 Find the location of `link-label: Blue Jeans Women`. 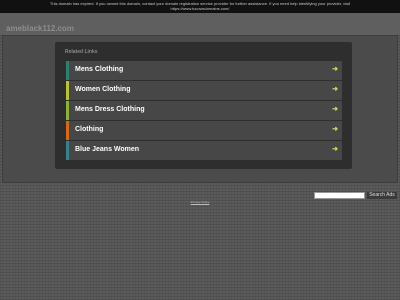

link-label: Blue Jeans Women is located at coordinates (107, 149).